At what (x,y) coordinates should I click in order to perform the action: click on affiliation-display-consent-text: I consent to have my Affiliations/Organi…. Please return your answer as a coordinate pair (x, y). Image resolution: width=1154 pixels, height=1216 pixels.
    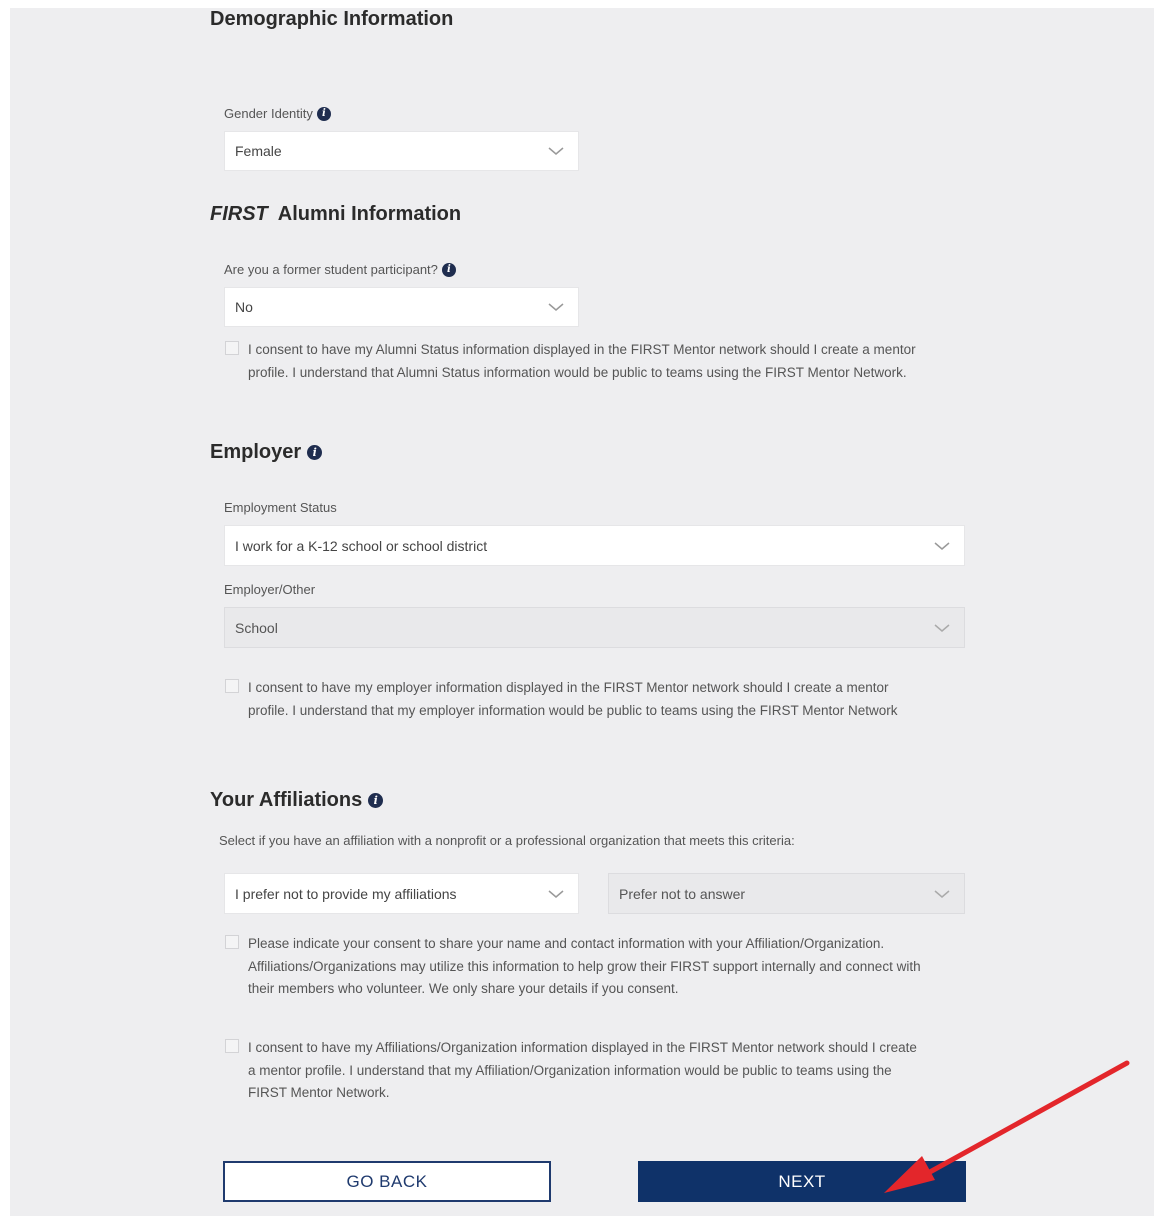
    Looking at the image, I should click on (582, 1070).